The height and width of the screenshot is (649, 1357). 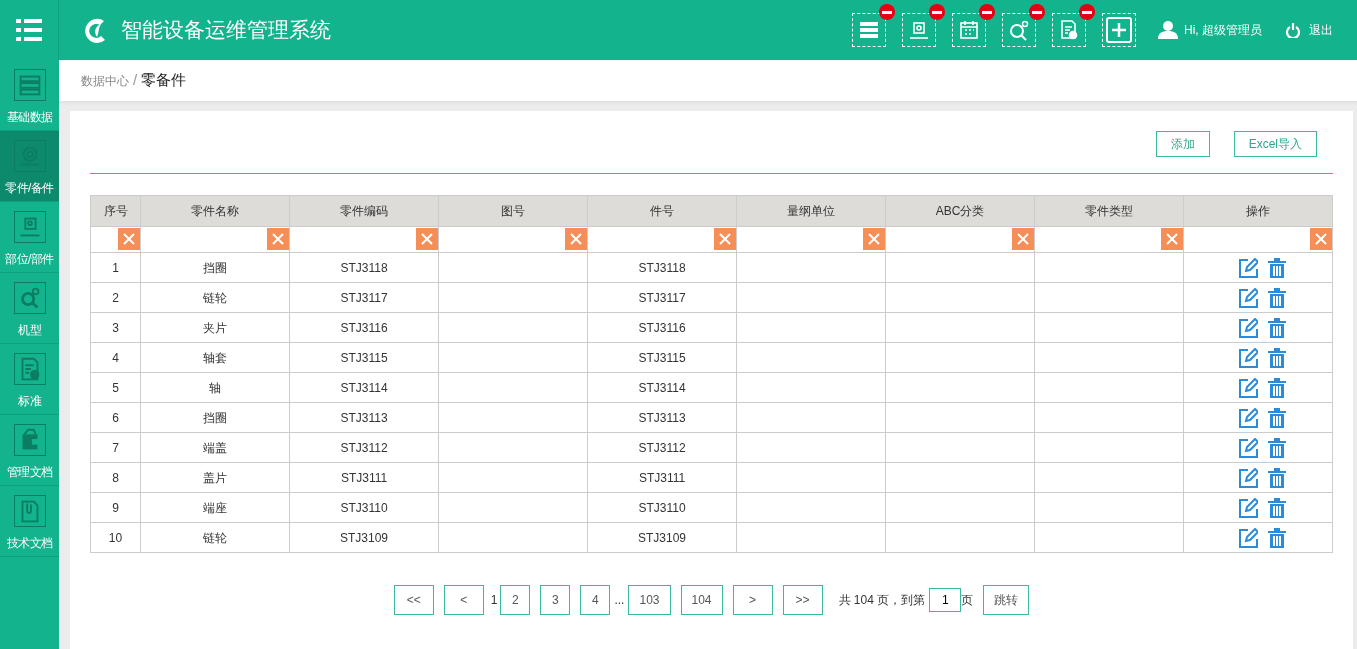 I want to click on table-cell: STJ3118, so click(x=364, y=267).